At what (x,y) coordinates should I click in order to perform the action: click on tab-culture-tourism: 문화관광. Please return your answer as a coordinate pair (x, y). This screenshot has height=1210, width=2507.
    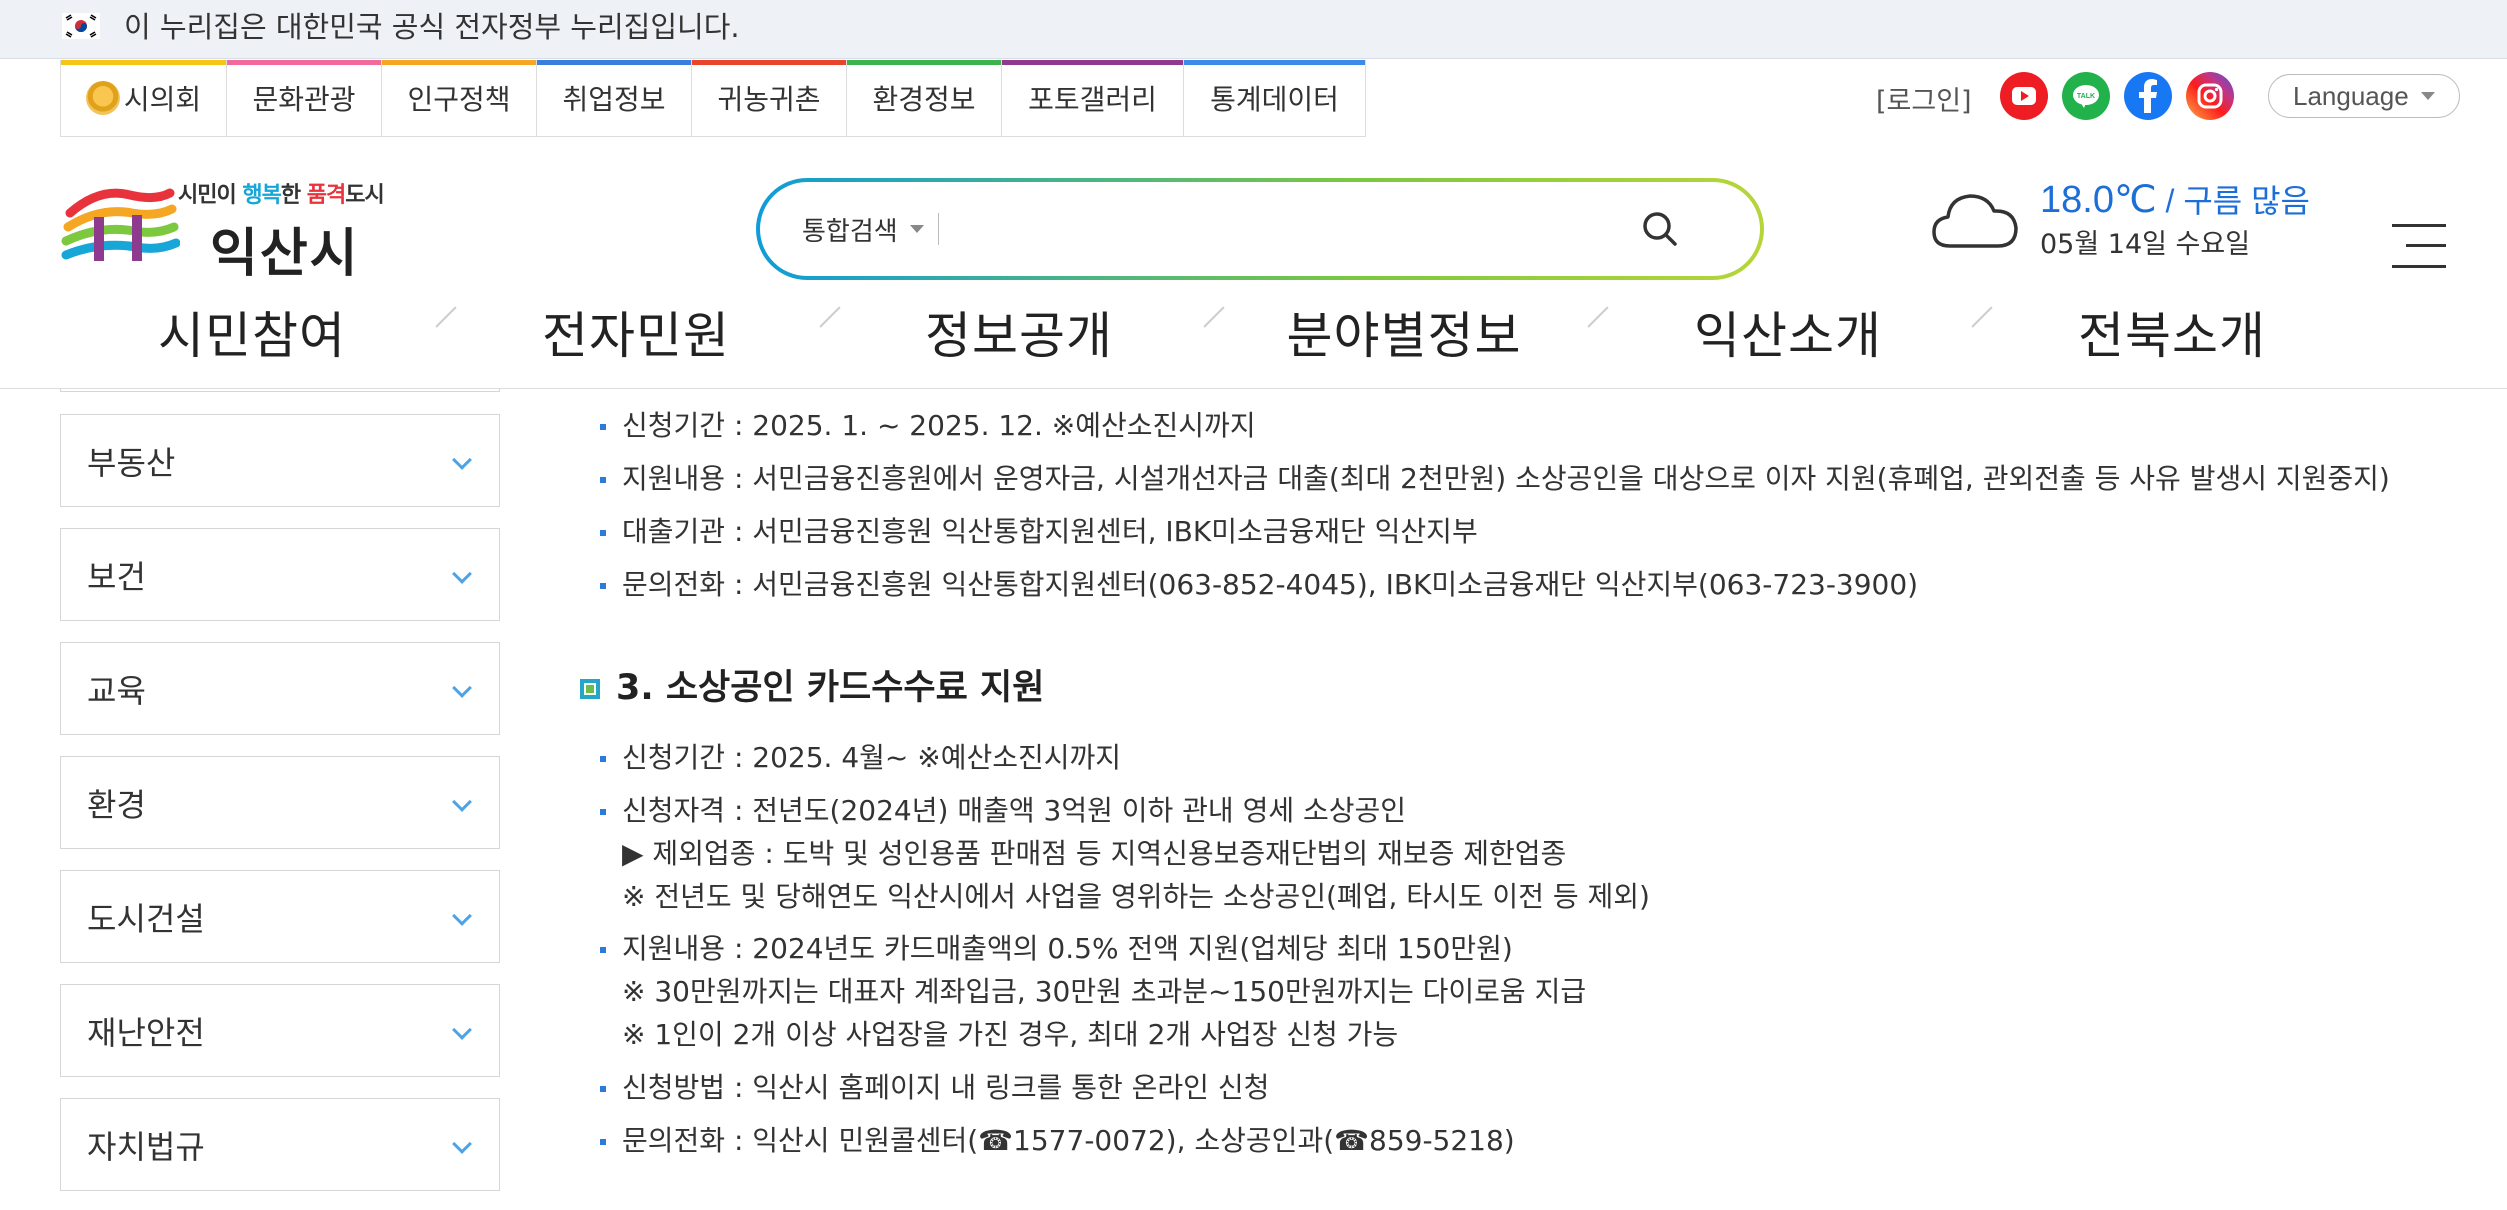
    Looking at the image, I should click on (304, 98).